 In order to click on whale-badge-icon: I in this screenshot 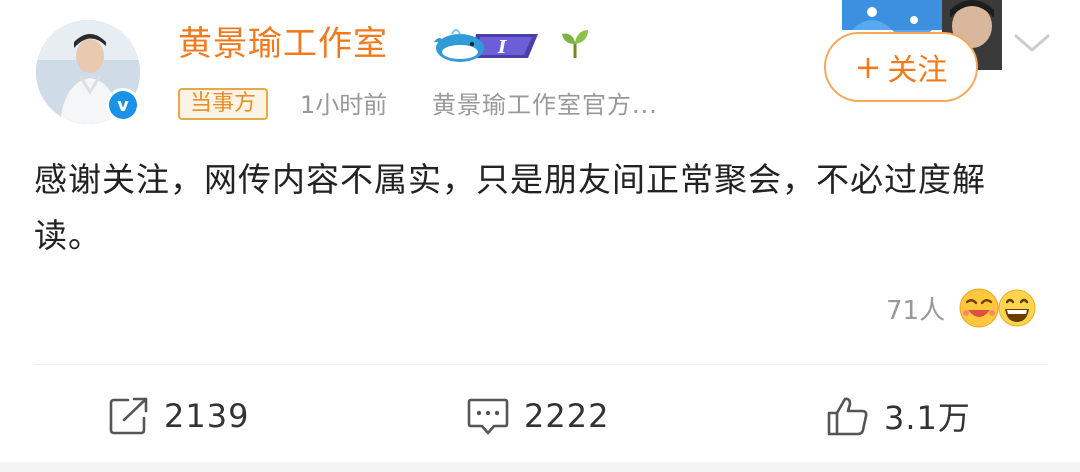, I will do `click(488, 45)`.